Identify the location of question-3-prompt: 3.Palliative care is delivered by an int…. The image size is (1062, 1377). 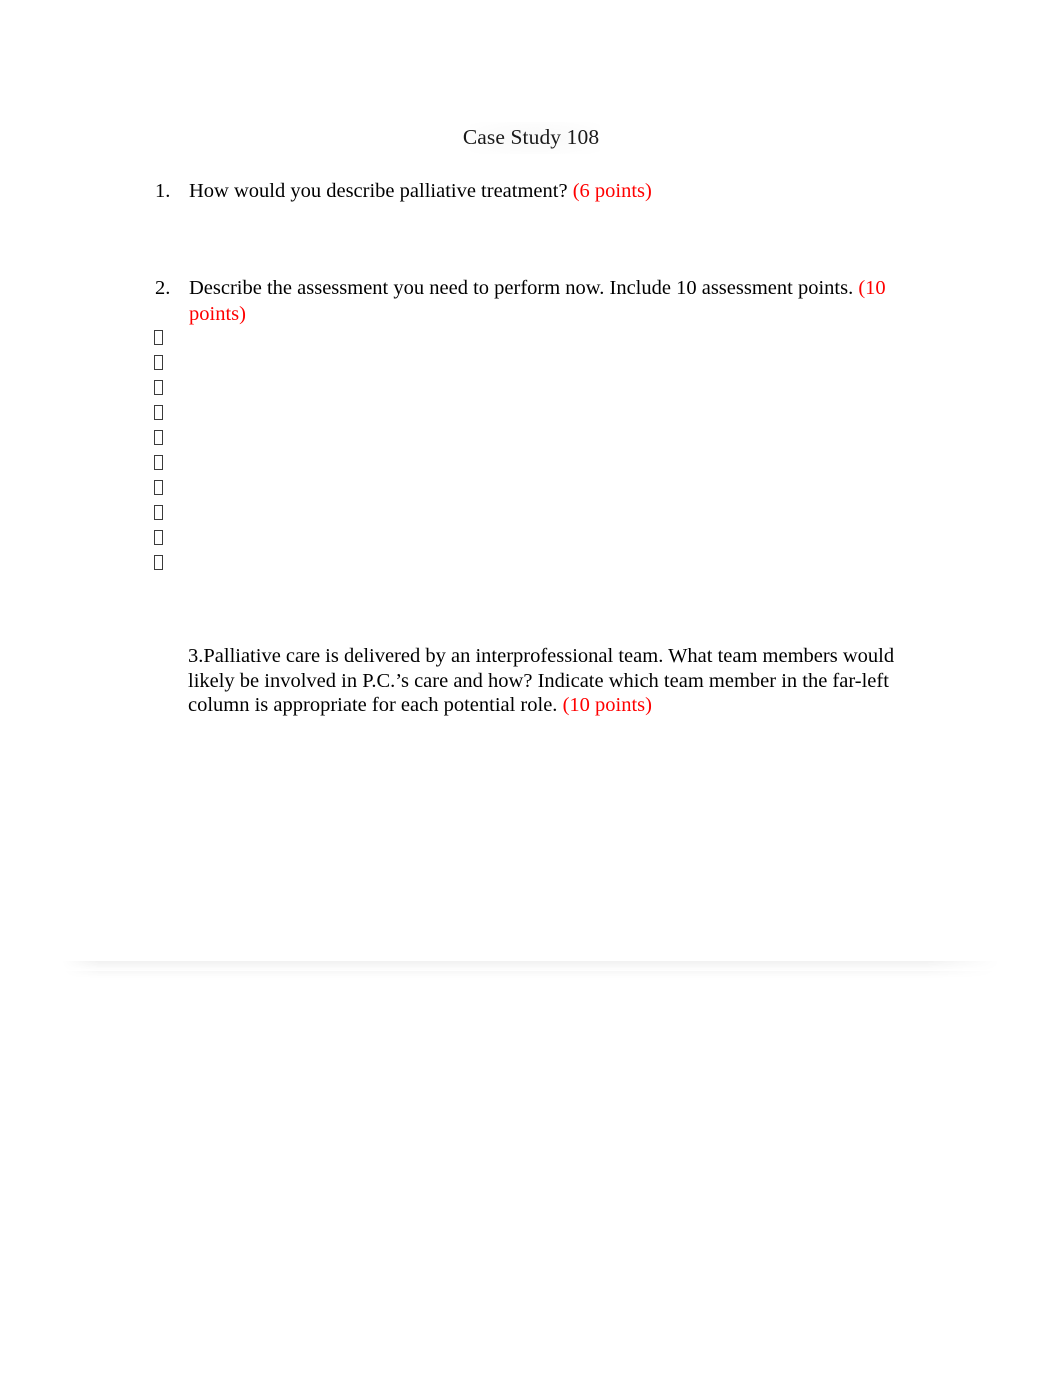
(541, 680).